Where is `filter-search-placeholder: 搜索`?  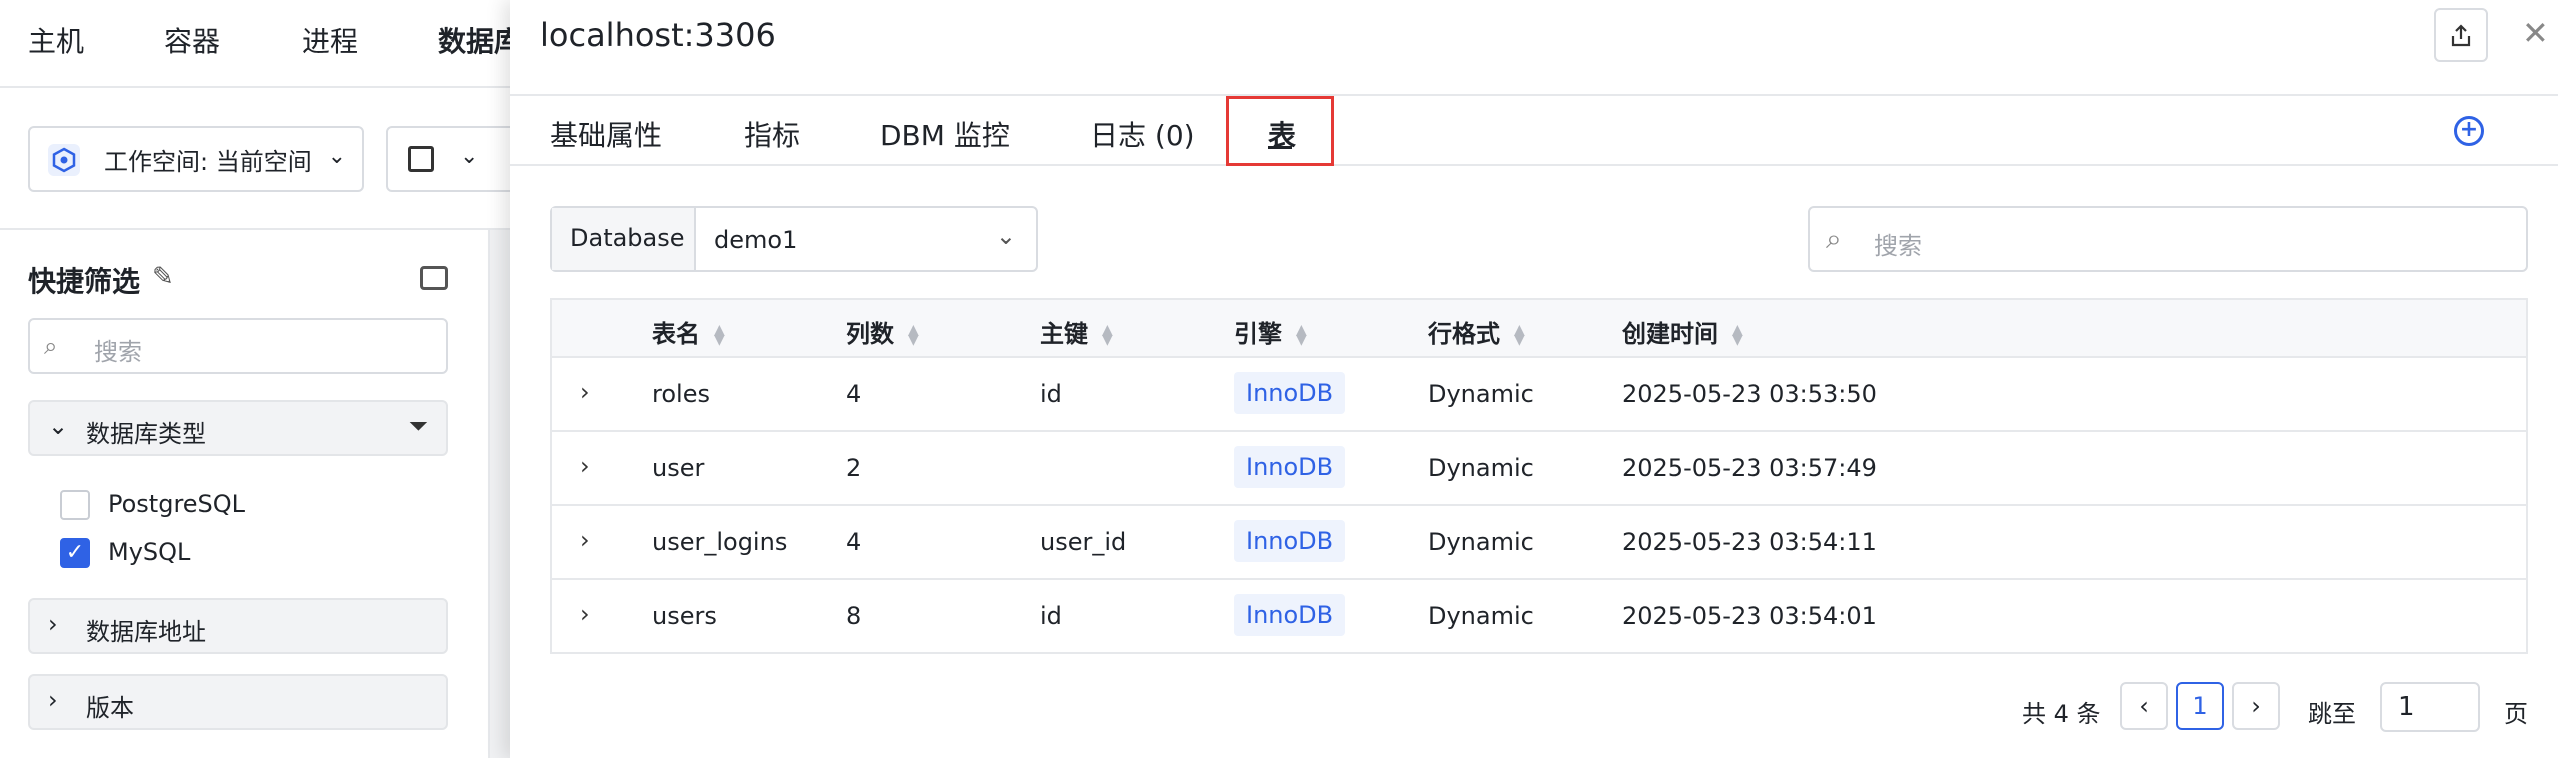
filter-search-placeholder: 搜索 is located at coordinates (118, 352).